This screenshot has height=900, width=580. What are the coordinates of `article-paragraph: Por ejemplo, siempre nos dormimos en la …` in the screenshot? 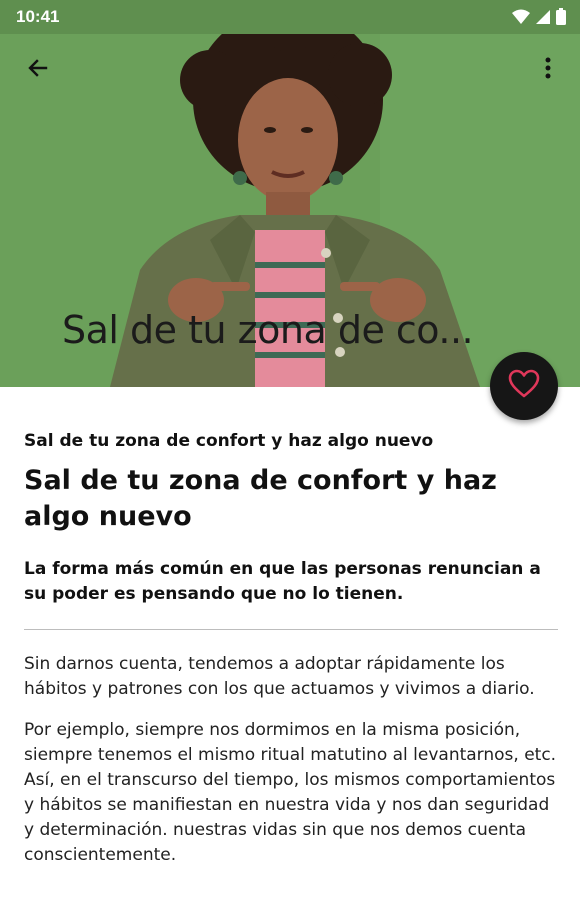 It's located at (290, 792).